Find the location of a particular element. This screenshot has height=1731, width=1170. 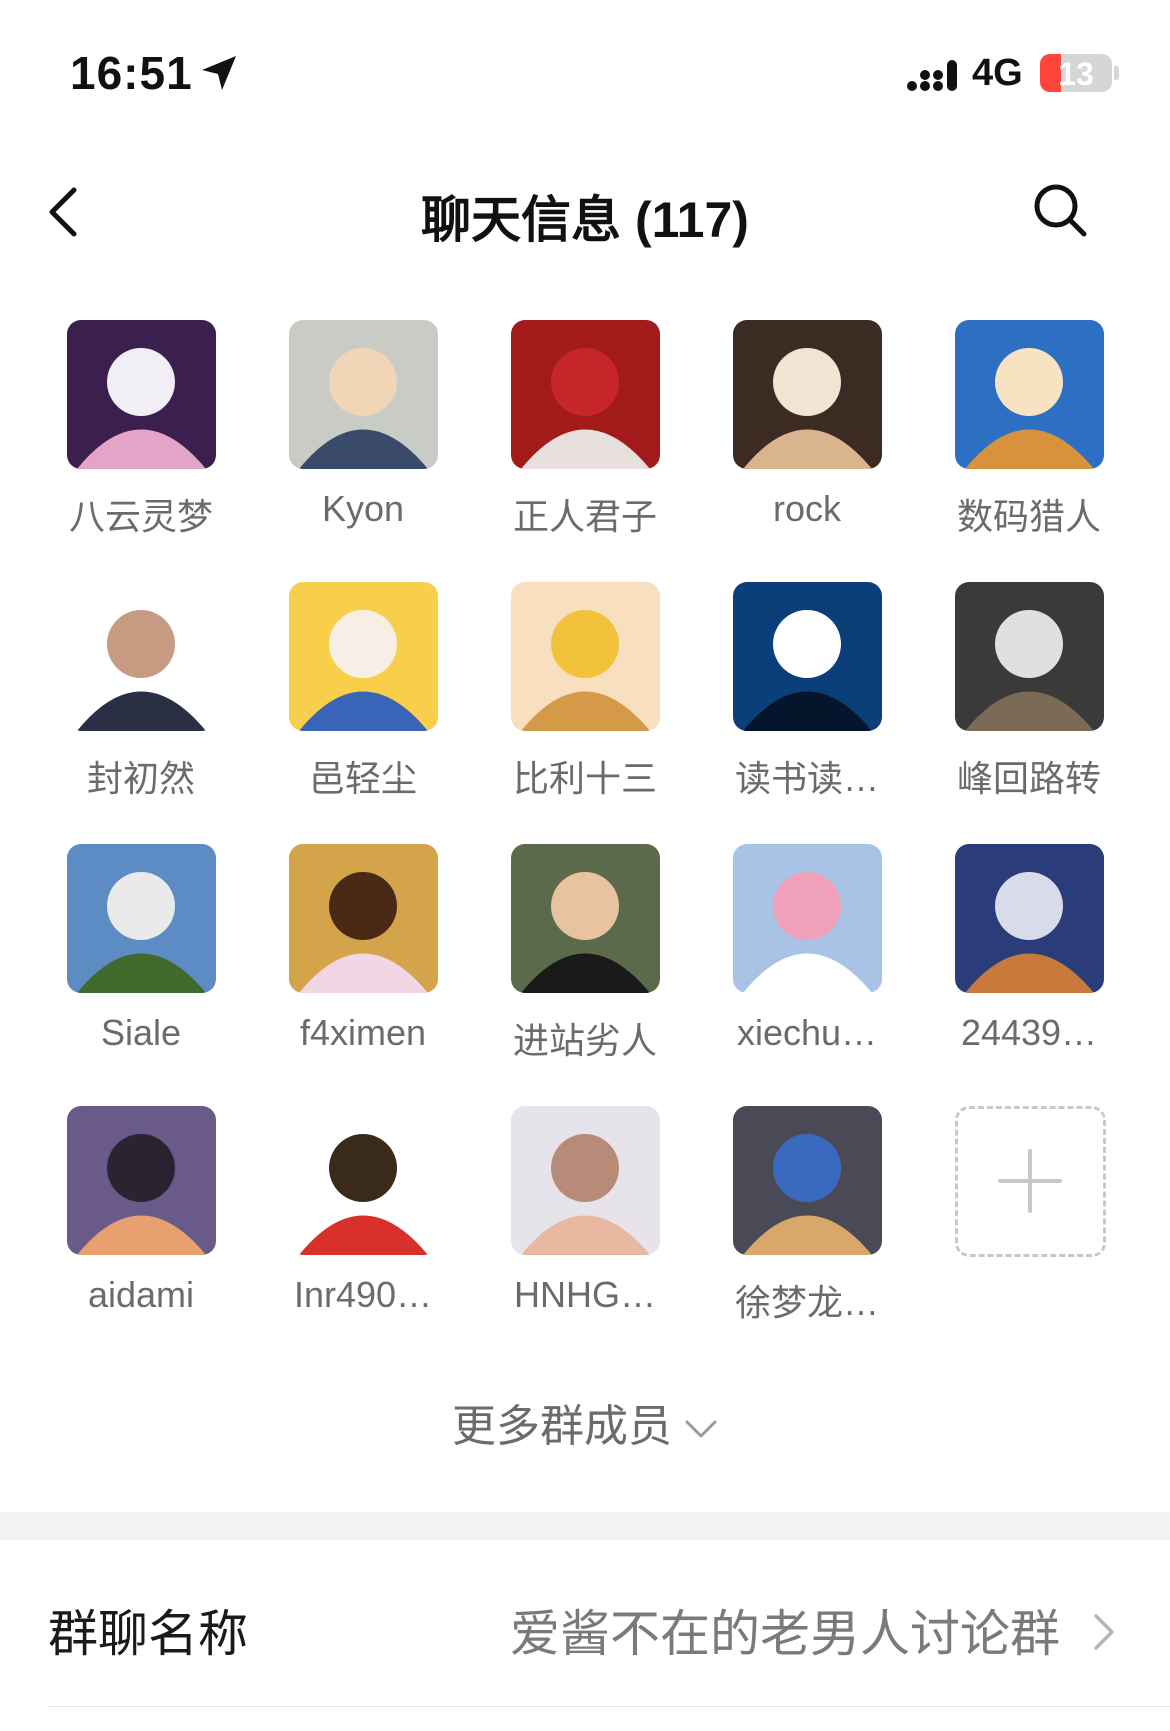

signal-icon is located at coordinates (932, 75).